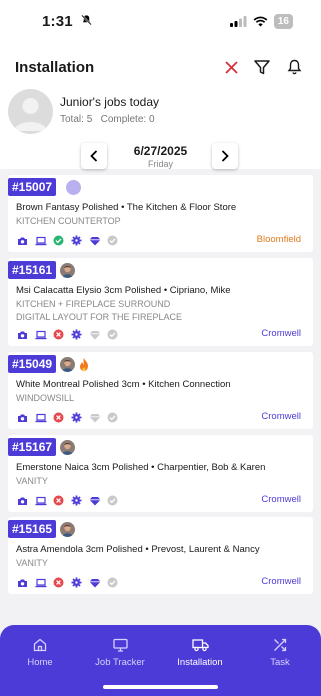 This screenshot has height=696, width=321. I want to click on close-icon, so click(231, 67).